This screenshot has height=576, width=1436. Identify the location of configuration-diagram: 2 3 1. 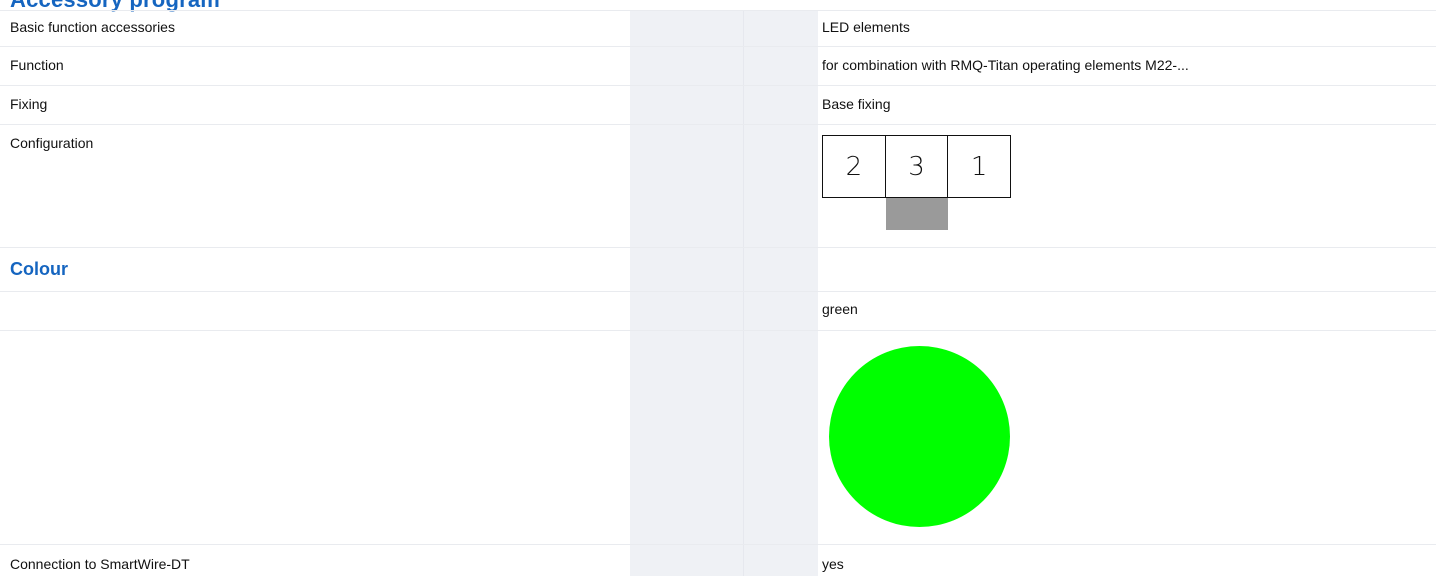
(916, 166).